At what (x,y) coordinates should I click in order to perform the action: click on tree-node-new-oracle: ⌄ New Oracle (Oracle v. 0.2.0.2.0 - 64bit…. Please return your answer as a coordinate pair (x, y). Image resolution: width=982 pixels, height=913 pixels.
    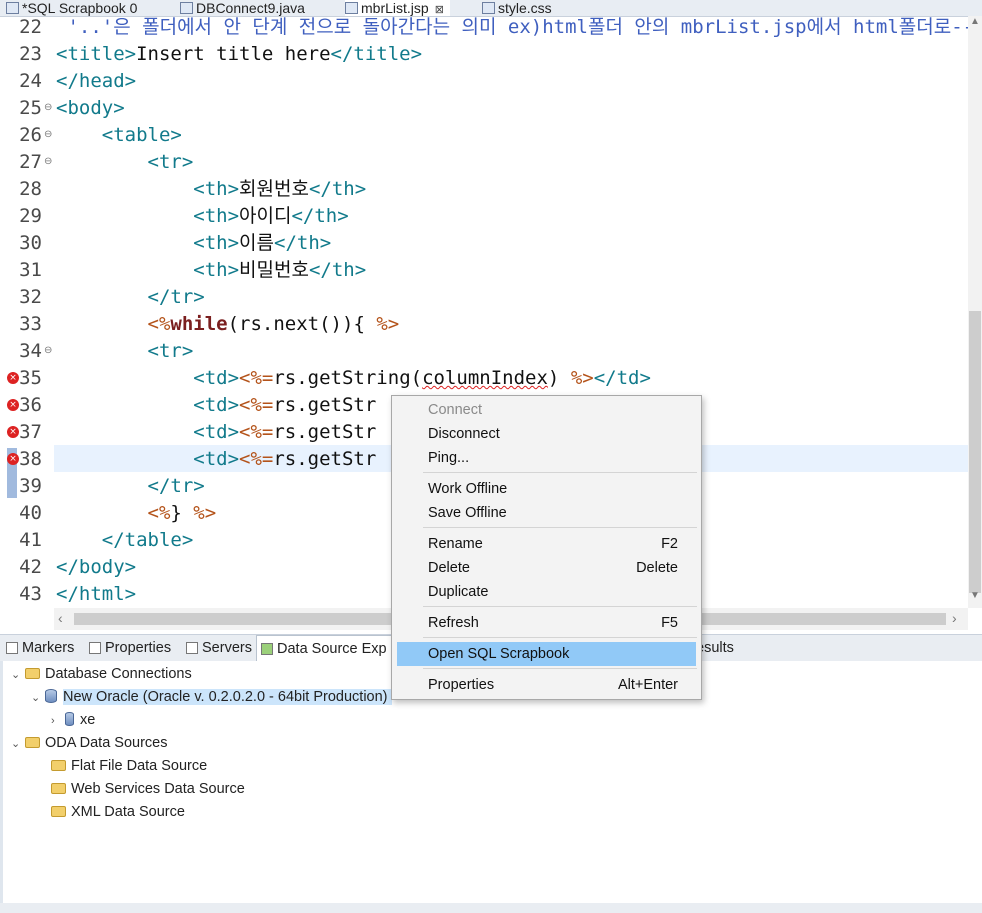
    Looking at the image, I should click on (211, 697).